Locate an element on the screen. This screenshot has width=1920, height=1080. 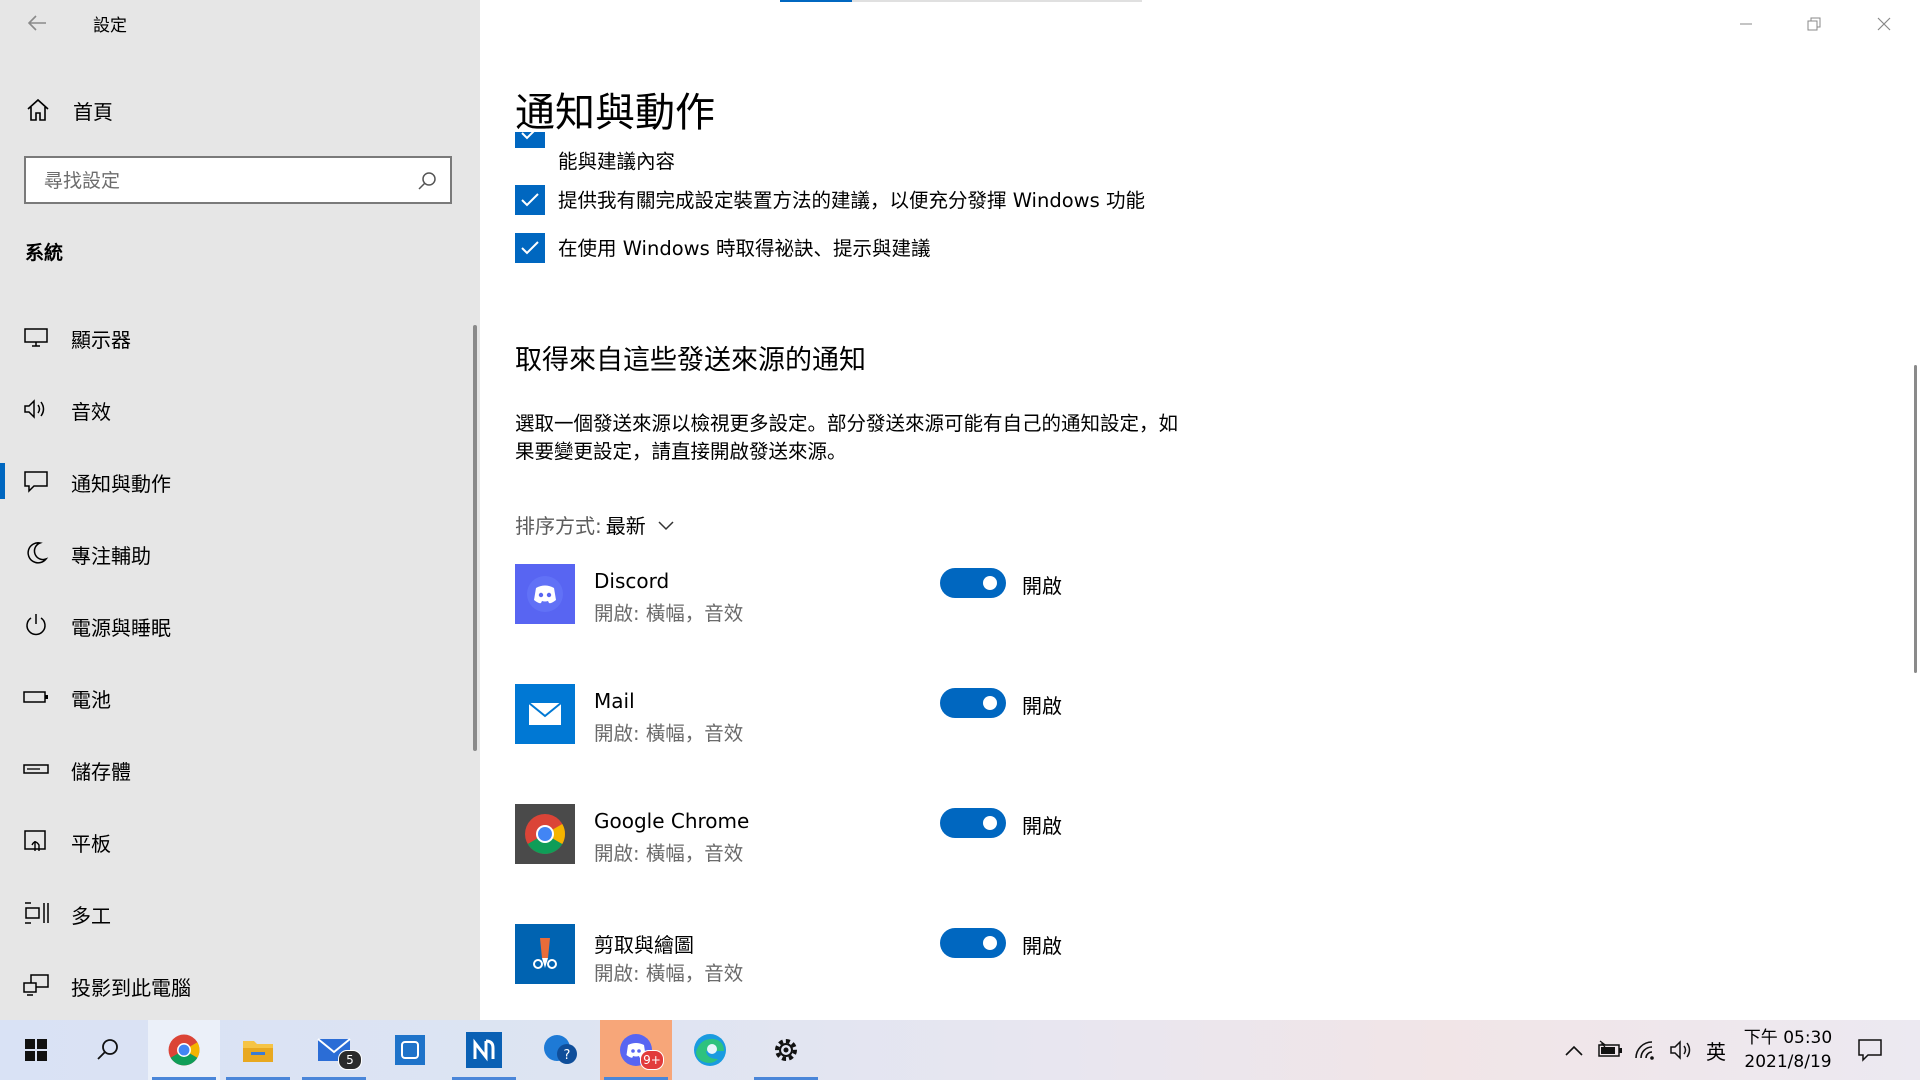
sidebar-item-label: 顯示器 is located at coordinates (101, 340).